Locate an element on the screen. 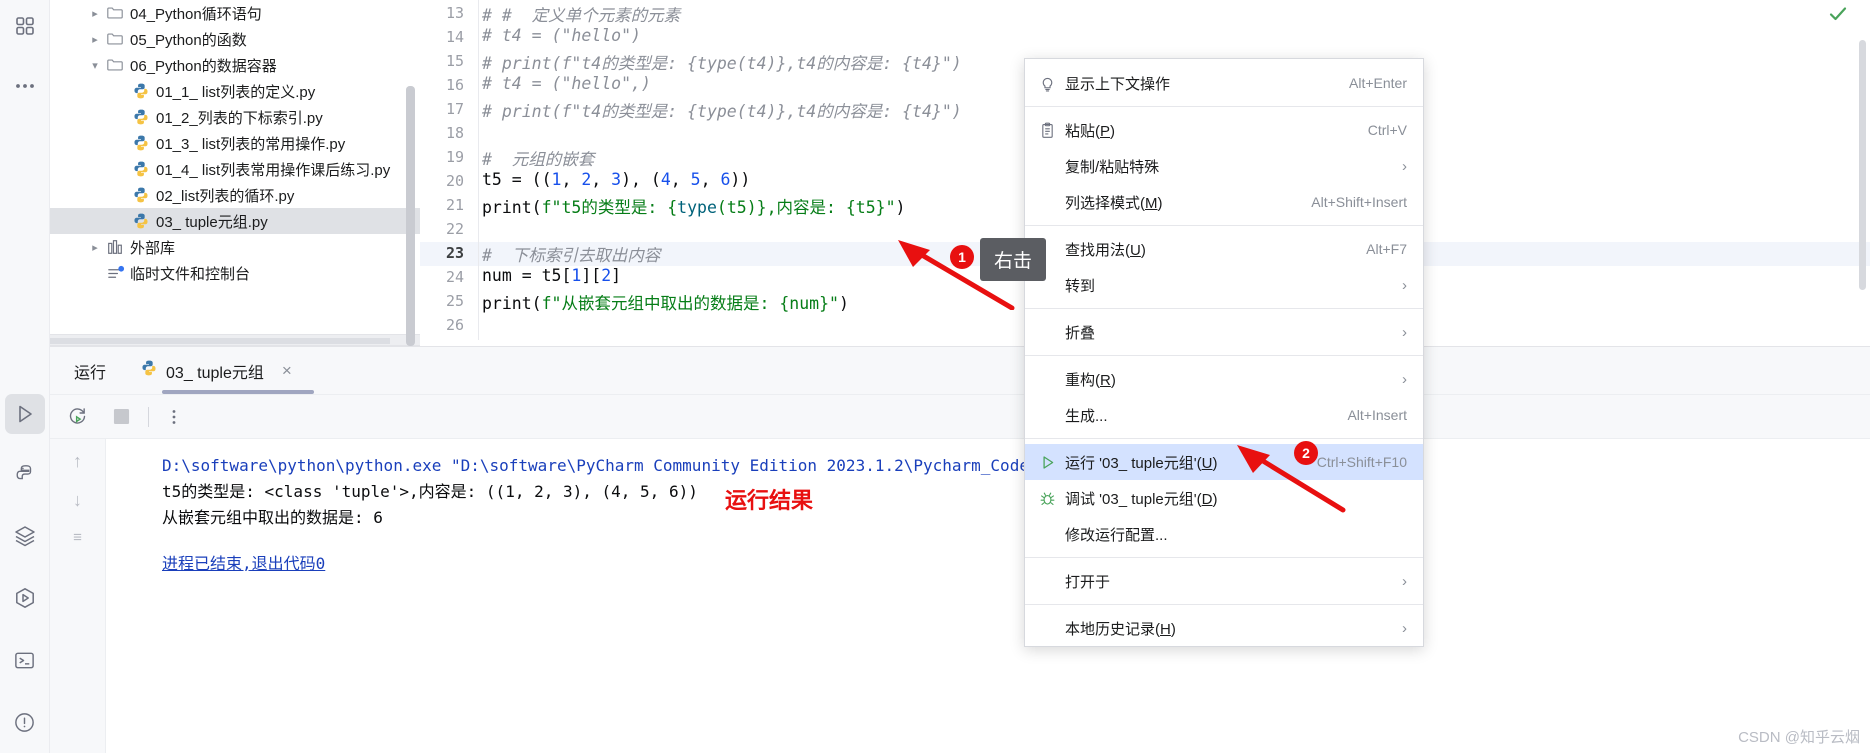 The height and width of the screenshot is (753, 1870). editor-line-number: 13 is located at coordinates (442, 13).